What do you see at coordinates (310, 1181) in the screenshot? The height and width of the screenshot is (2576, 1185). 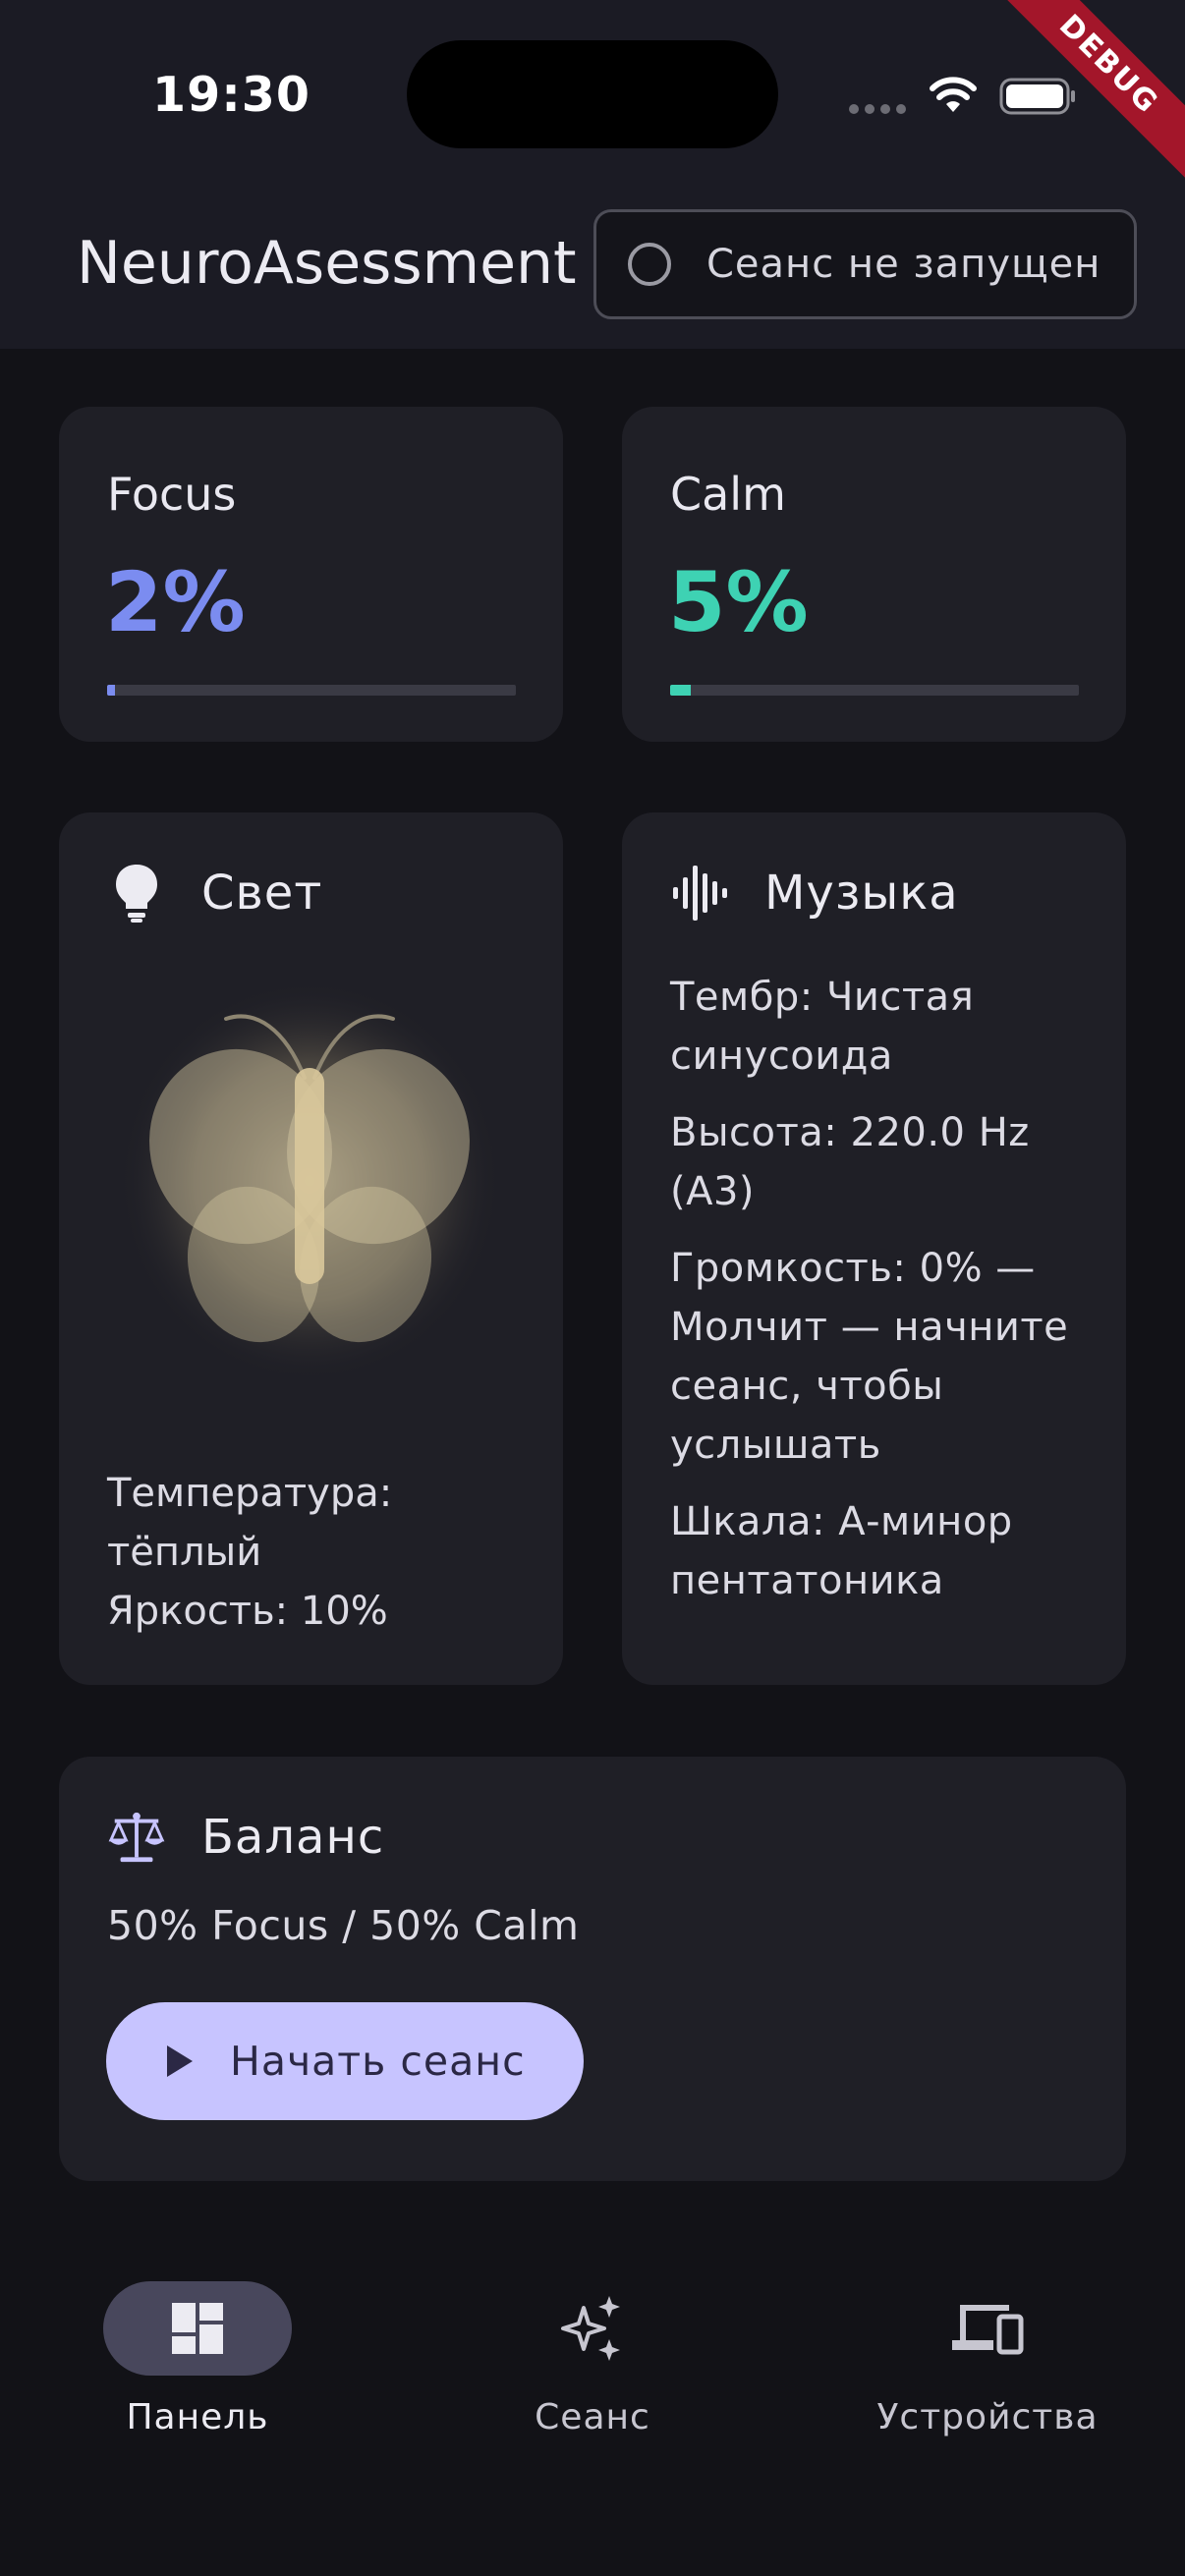 I see `butterfly-light-illustration` at bounding box center [310, 1181].